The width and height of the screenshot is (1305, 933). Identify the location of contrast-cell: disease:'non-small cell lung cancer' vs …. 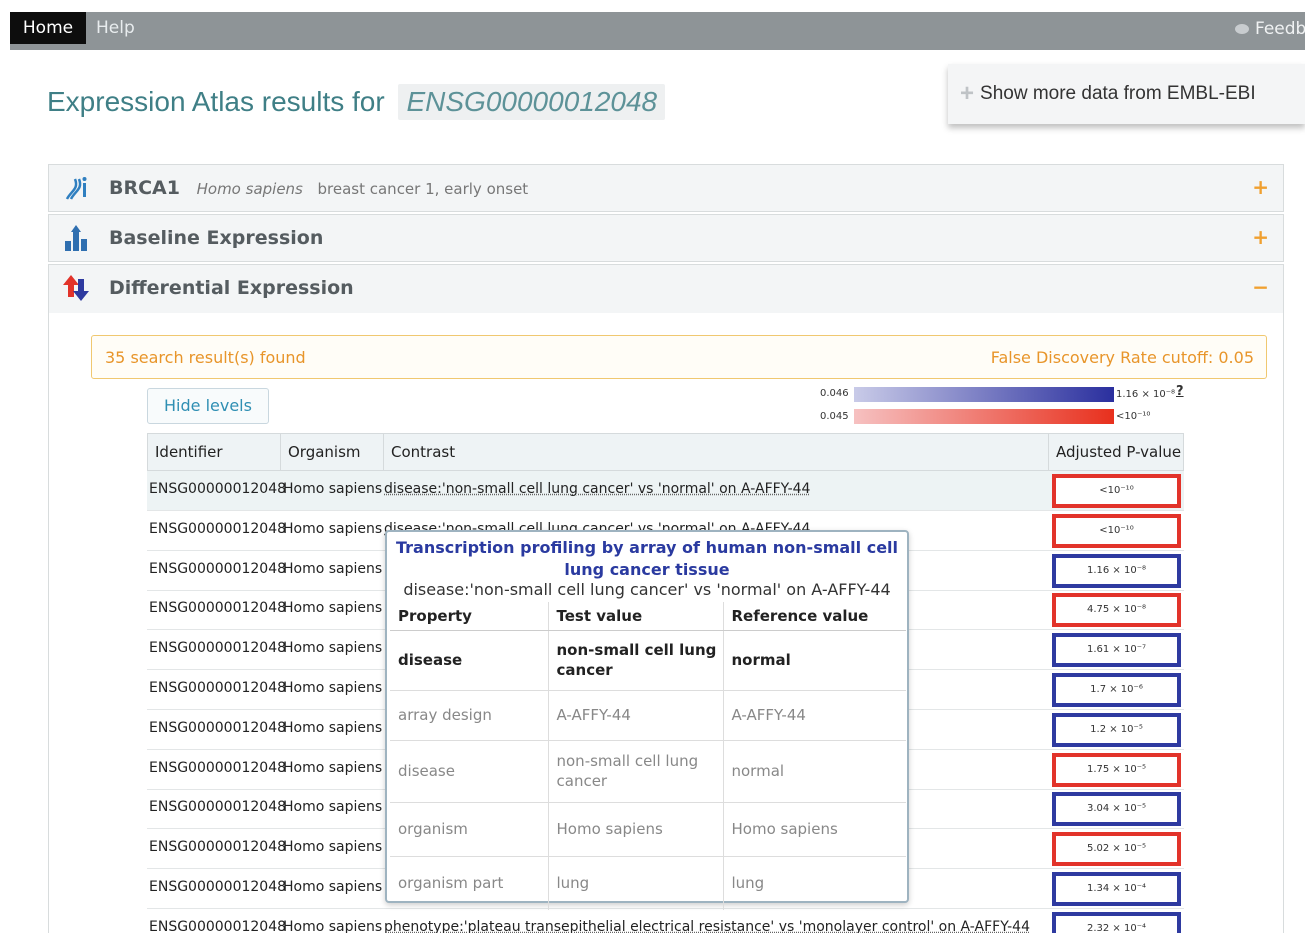
(715, 489).